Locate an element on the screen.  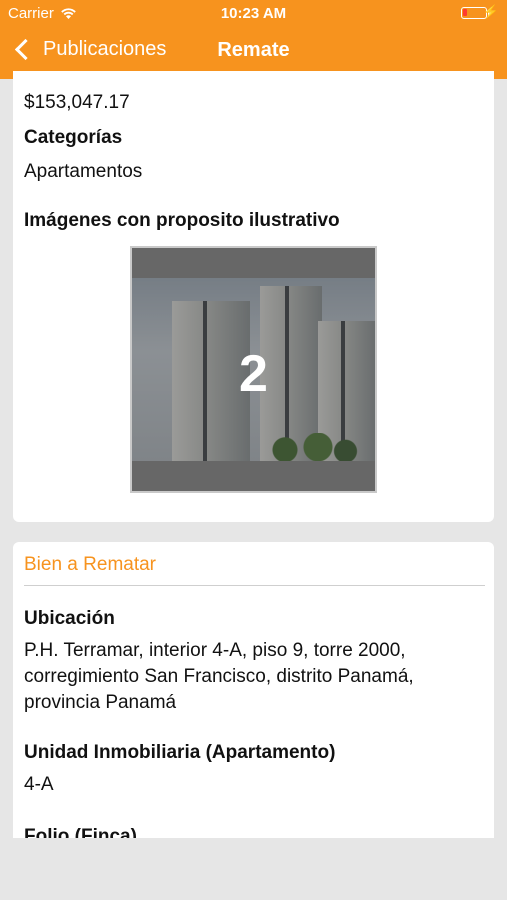
category-value: Apartamentos is located at coordinates (83, 171).